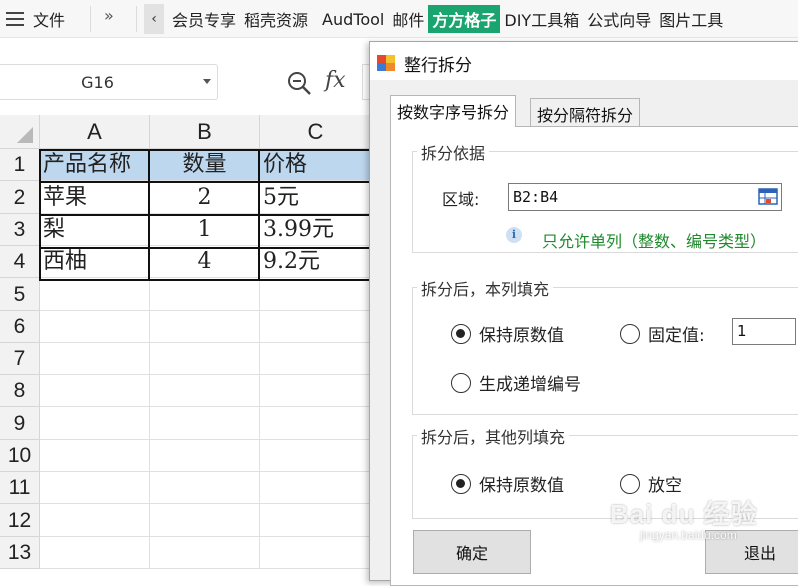 This screenshot has width=798, height=586. Describe the element at coordinates (316, 230) in the screenshot. I see `cell-c3: 3.99元` at that location.